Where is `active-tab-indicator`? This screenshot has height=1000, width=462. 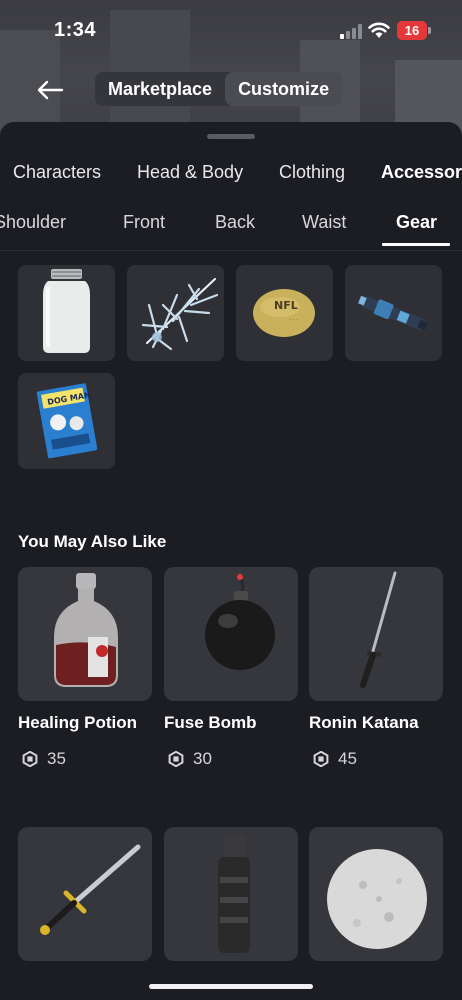 active-tab-indicator is located at coordinates (416, 244).